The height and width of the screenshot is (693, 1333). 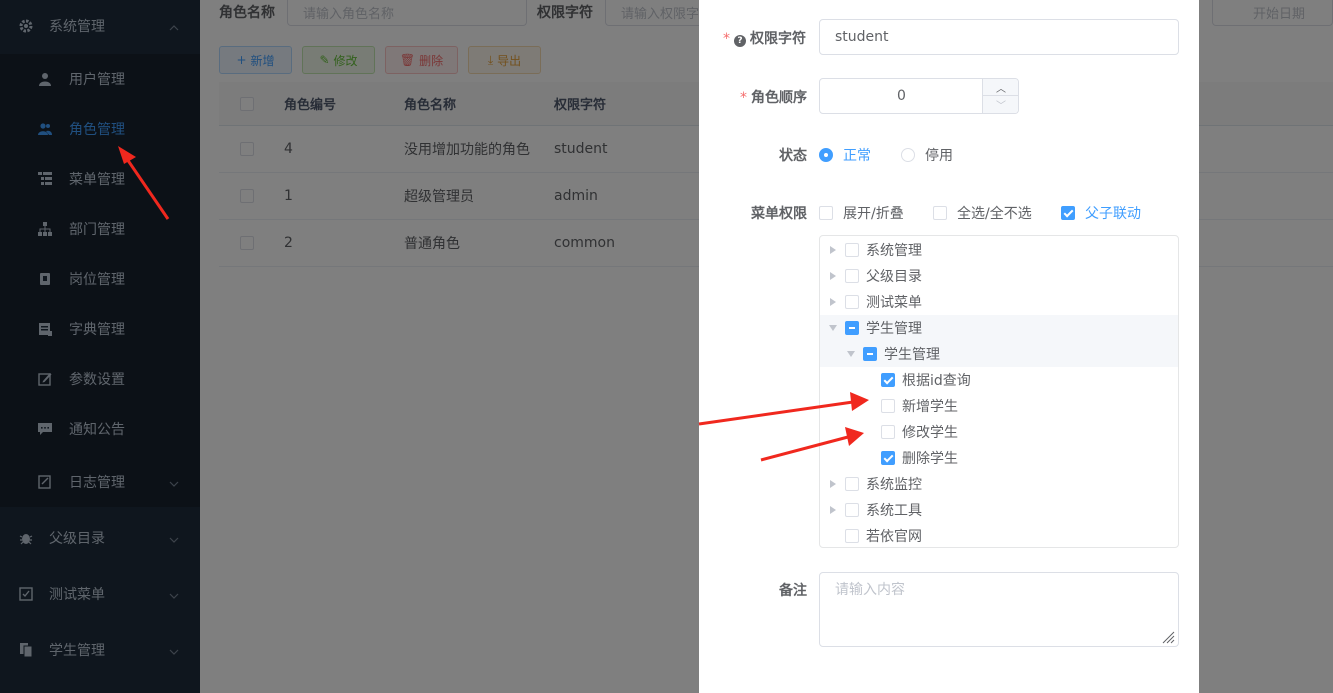 I want to click on tree-node: 删除学生, so click(x=999, y=458).